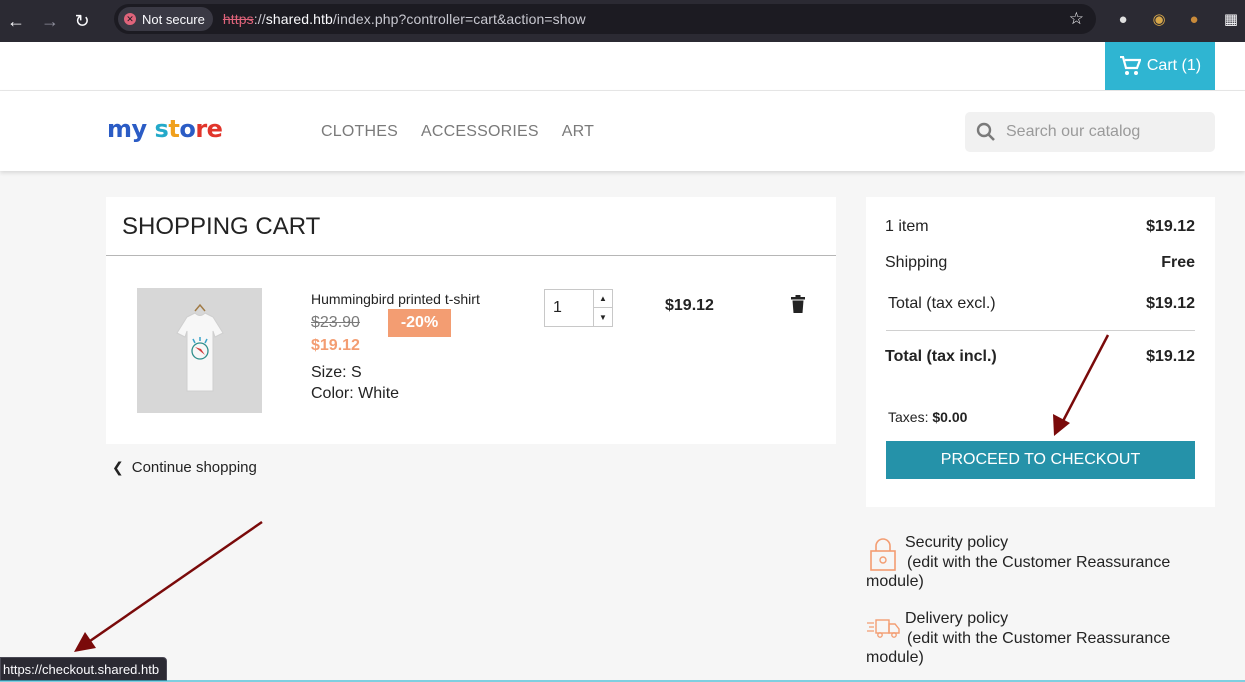 Image resolution: width=1245 pixels, height=682 pixels. I want to click on url-scheme: https, so click(238, 19).